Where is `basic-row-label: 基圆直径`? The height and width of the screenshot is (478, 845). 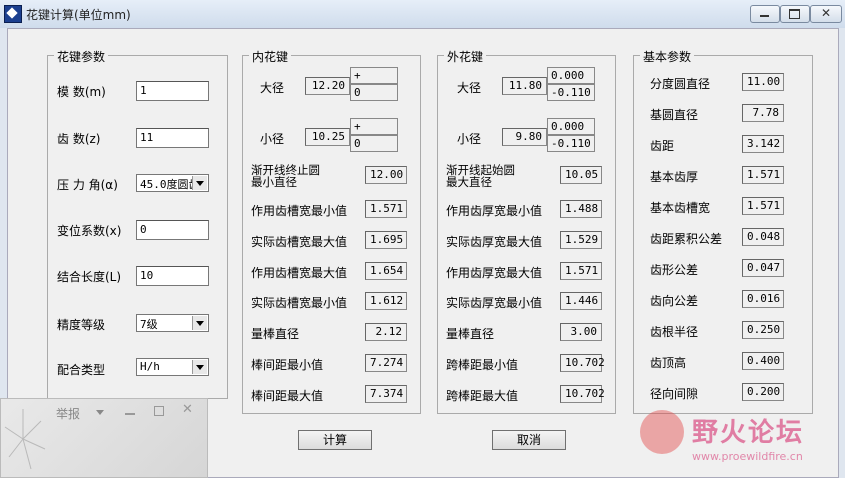
basic-row-label: 基圆直径 is located at coordinates (674, 115).